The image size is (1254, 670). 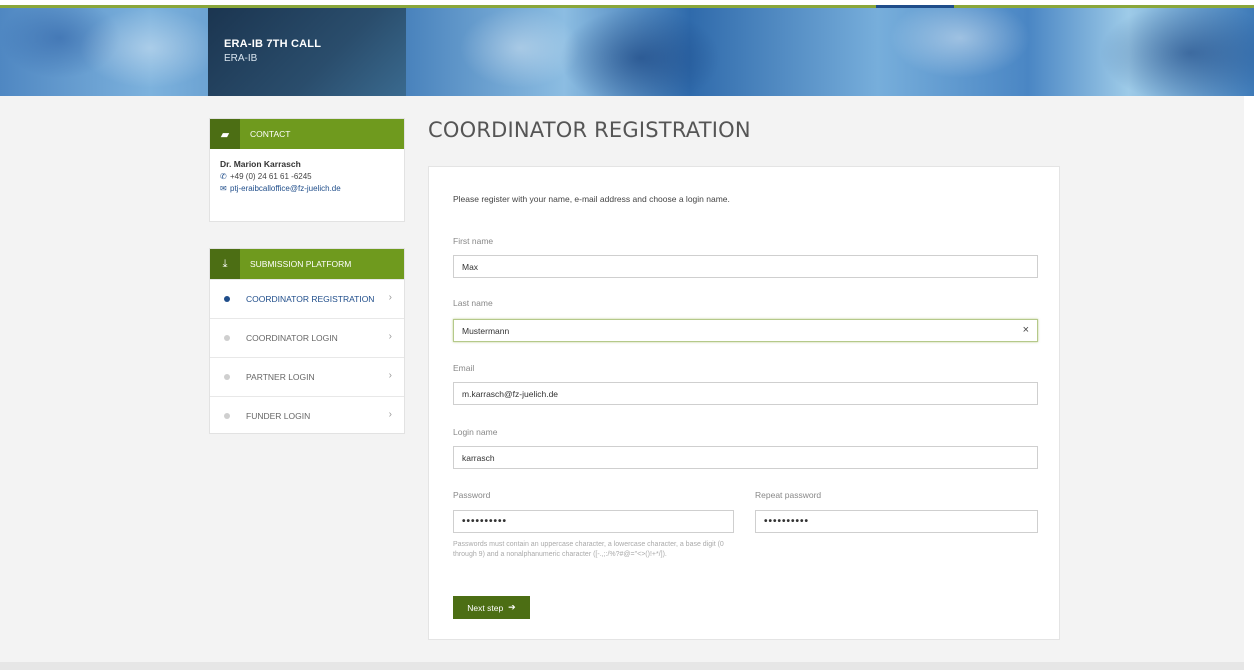 I want to click on contact-name: Dr. Marion Karrasch, so click(x=260, y=164).